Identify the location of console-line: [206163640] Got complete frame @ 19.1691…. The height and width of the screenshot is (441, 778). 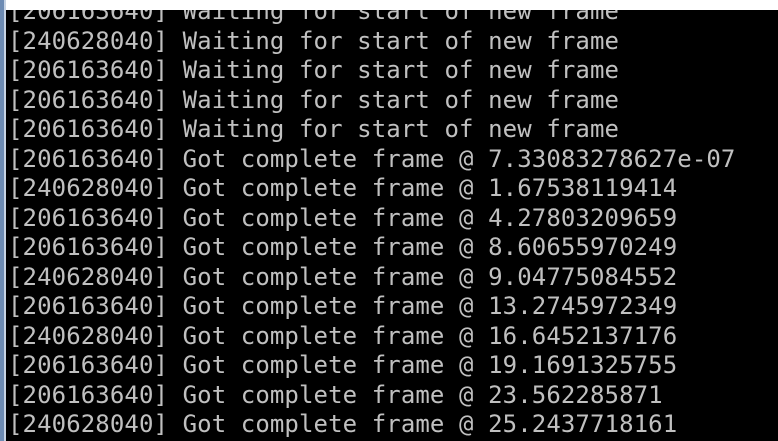
(343, 365).